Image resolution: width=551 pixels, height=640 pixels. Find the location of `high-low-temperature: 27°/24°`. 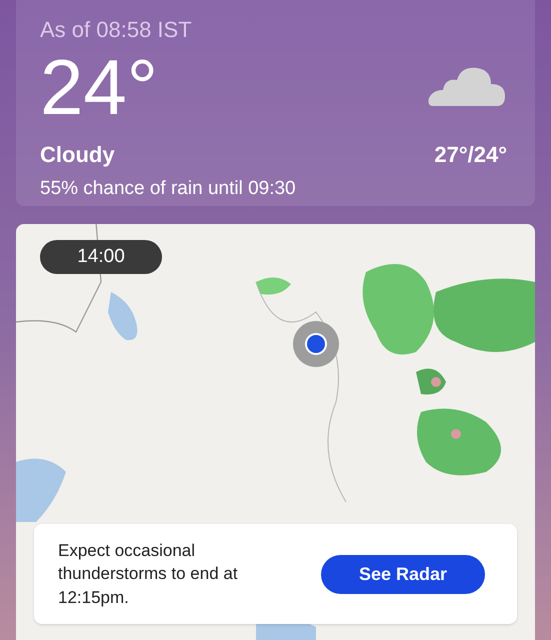

high-low-temperature: 27°/24° is located at coordinates (470, 155).